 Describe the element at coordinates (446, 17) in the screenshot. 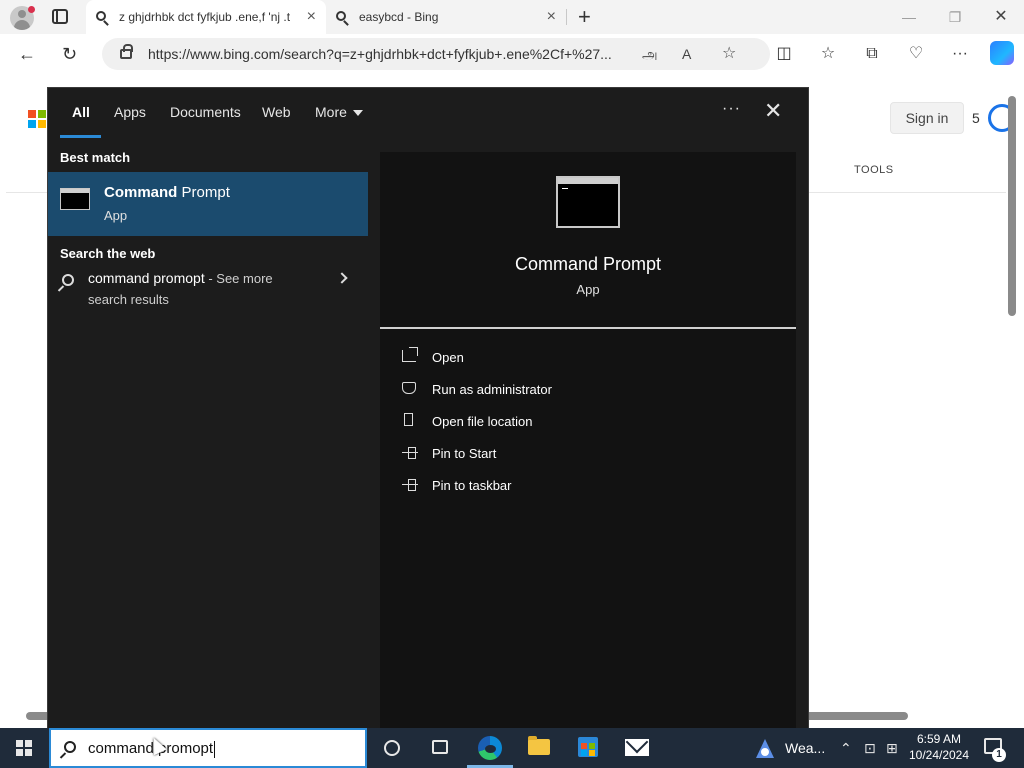

I see `tab-inactive: easybcd - Bing ×` at that location.